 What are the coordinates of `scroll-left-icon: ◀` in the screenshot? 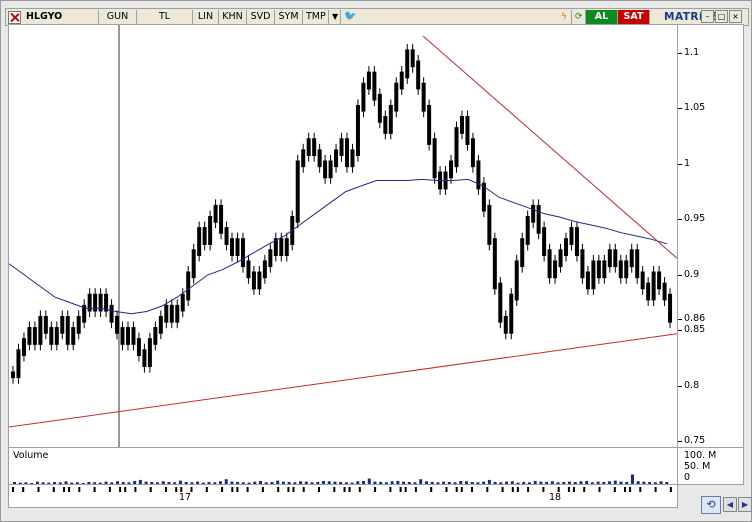 It's located at (730, 504).